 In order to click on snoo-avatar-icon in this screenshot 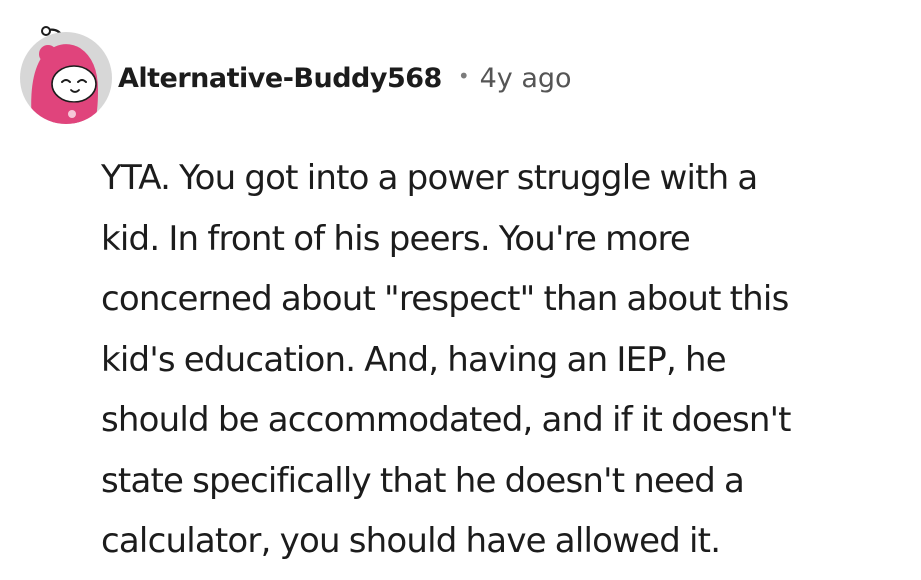, I will do `click(66, 75)`.